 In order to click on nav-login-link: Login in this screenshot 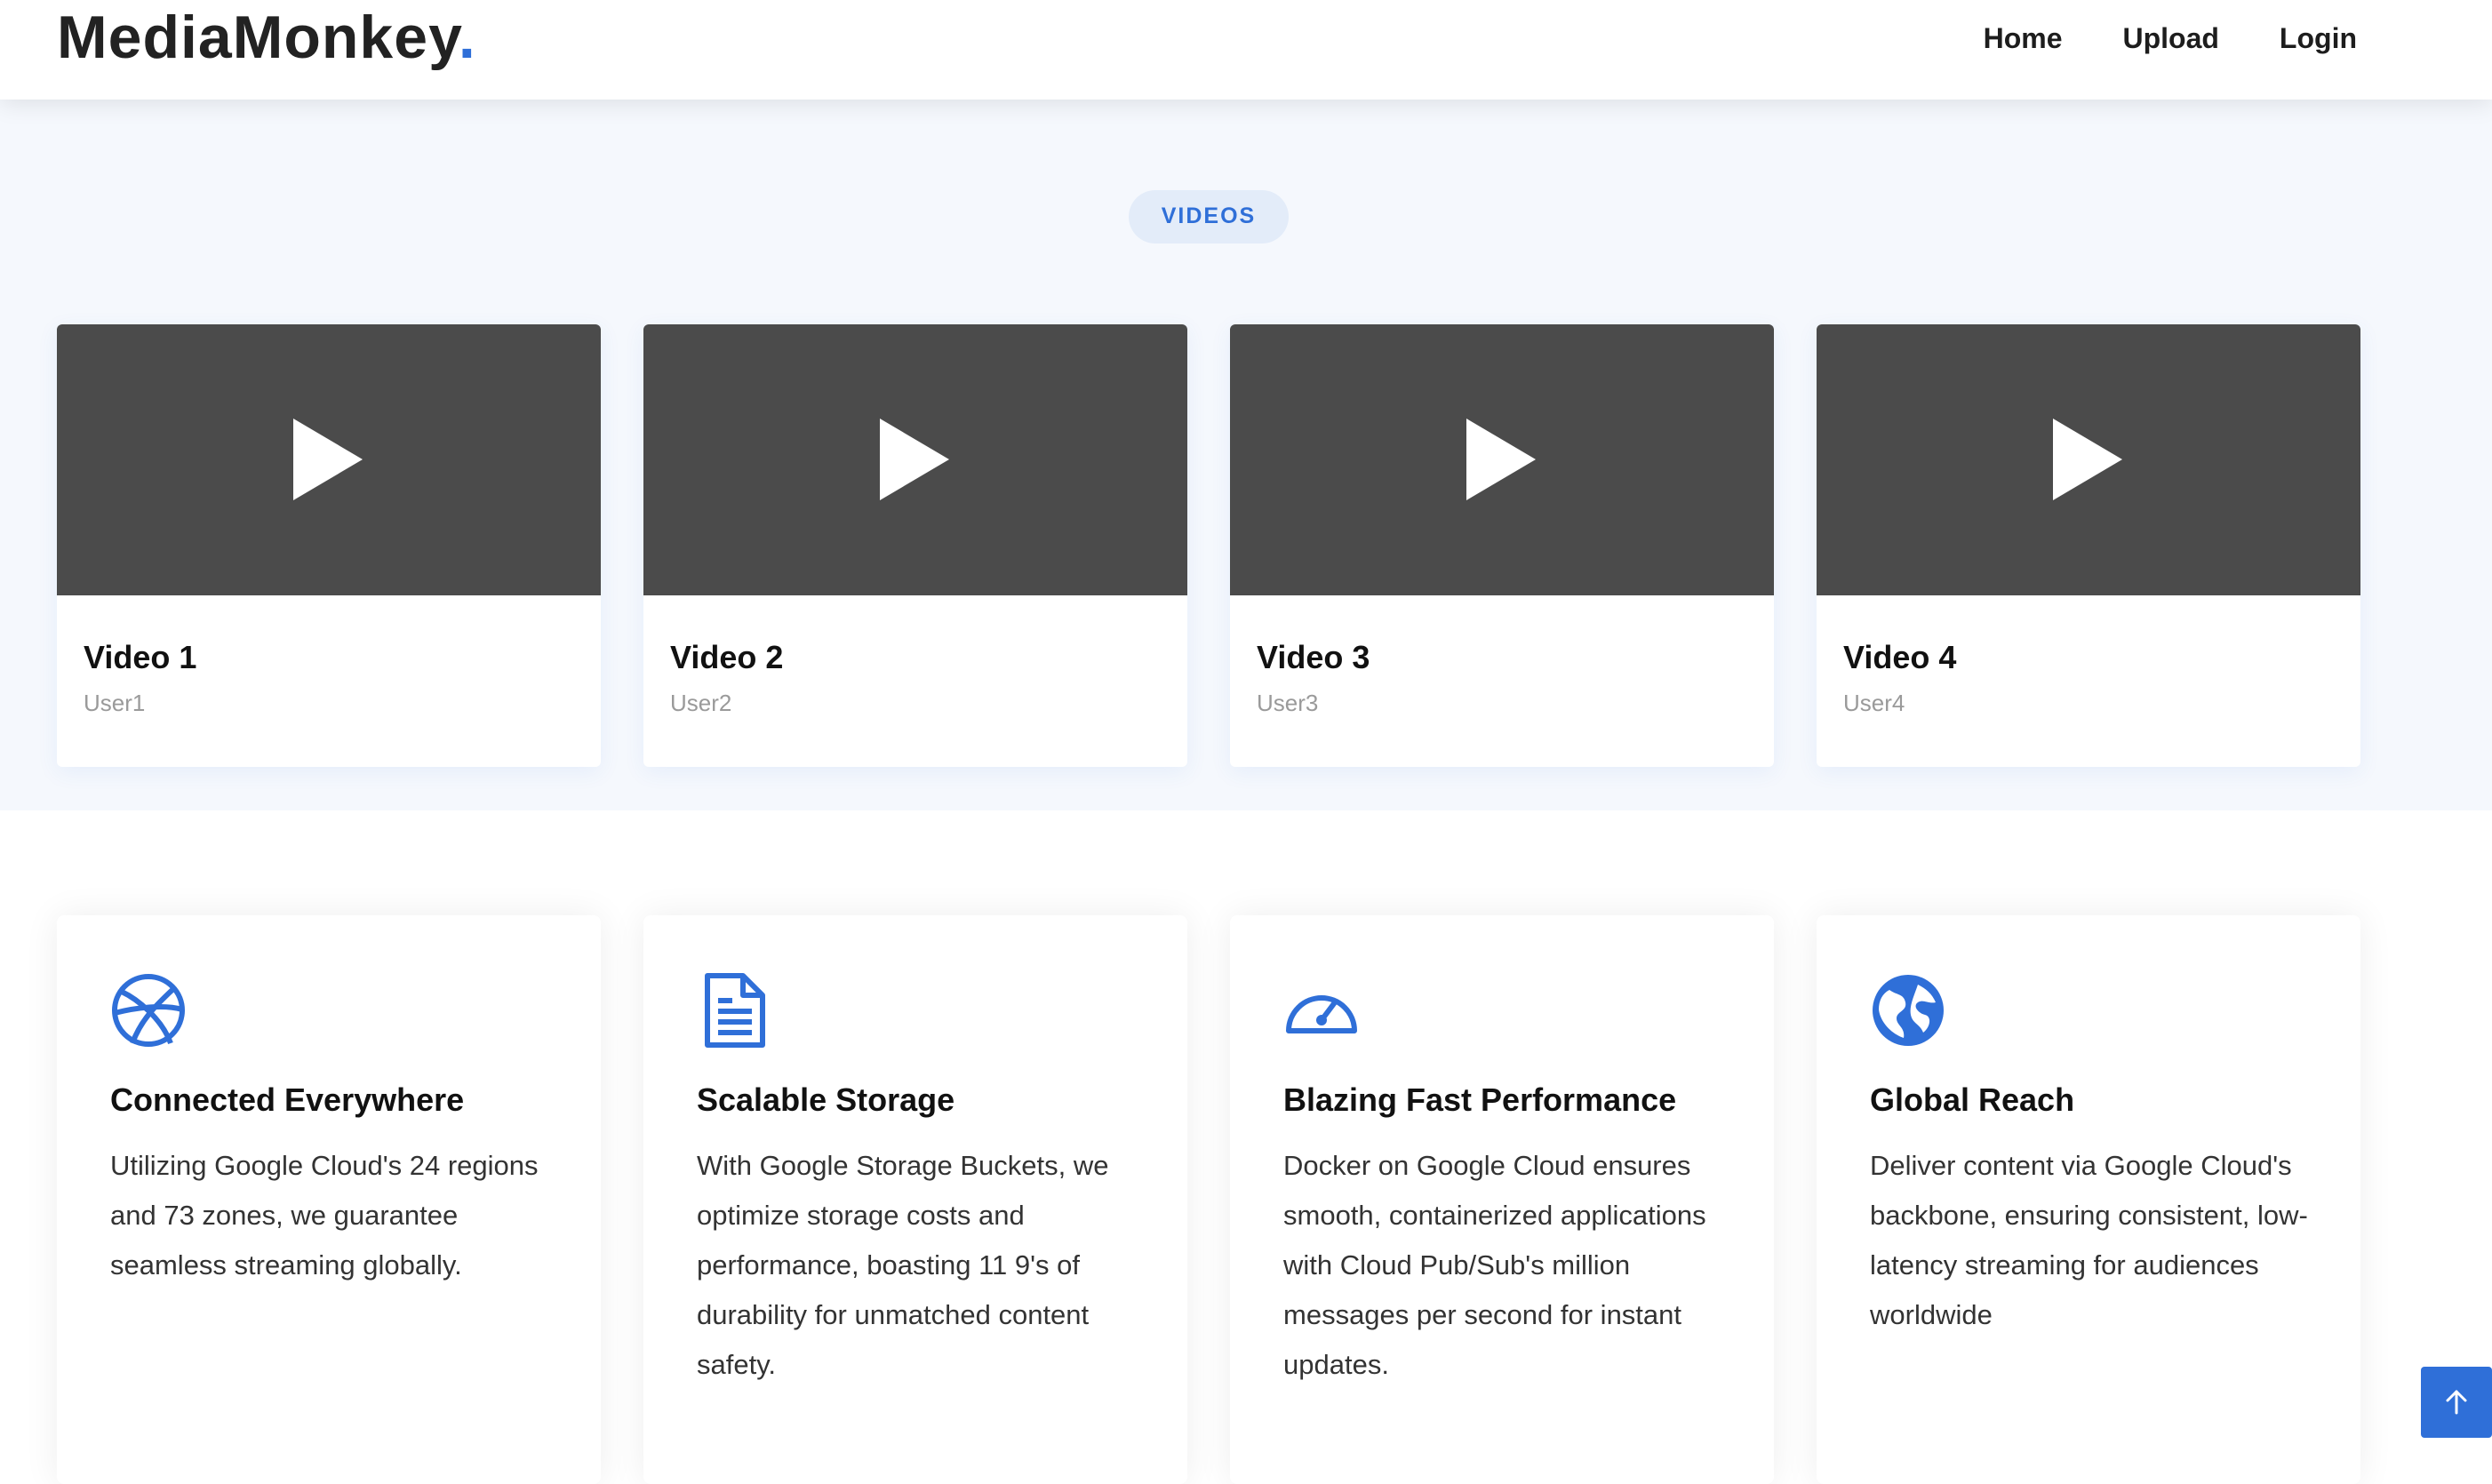, I will do `click(2318, 38)`.